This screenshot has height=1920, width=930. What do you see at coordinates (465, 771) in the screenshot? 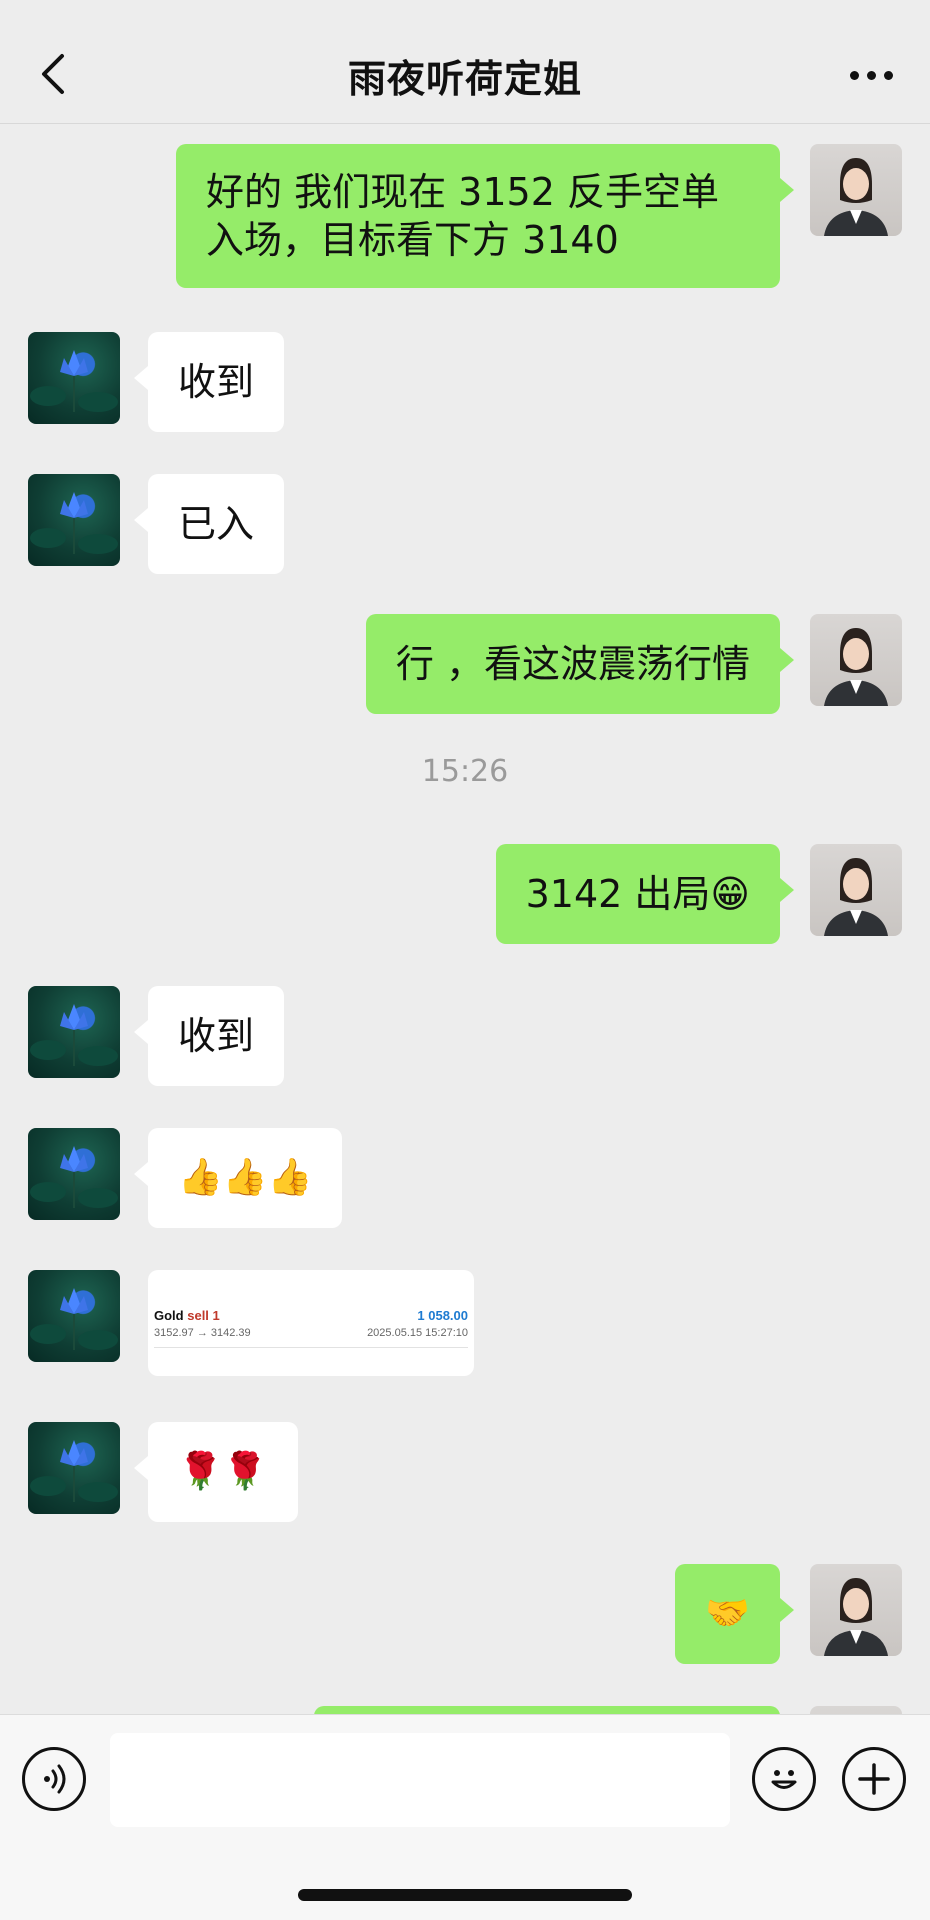
I see `timestamp: 15:26` at bounding box center [465, 771].